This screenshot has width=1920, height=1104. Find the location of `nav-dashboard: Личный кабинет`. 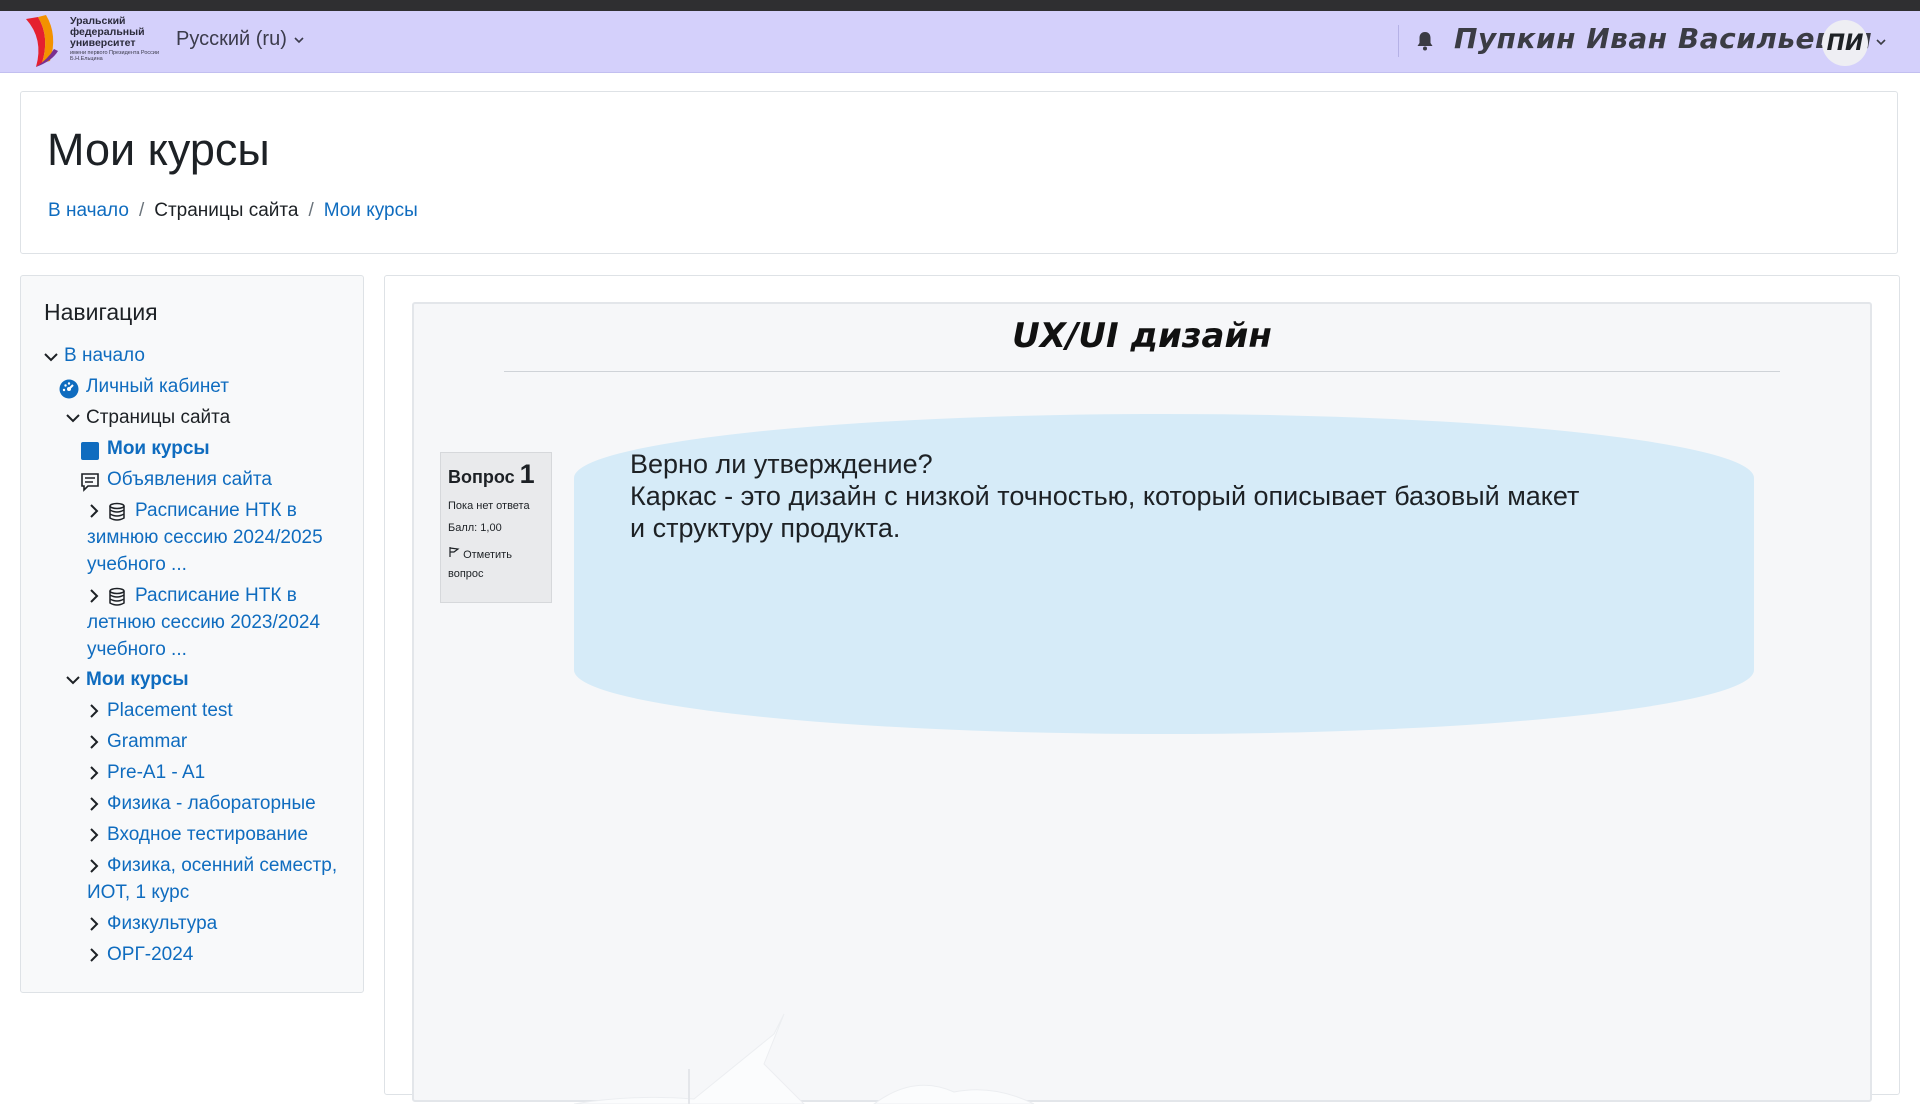

nav-dashboard: Личный кабинет is located at coordinates (157, 386).